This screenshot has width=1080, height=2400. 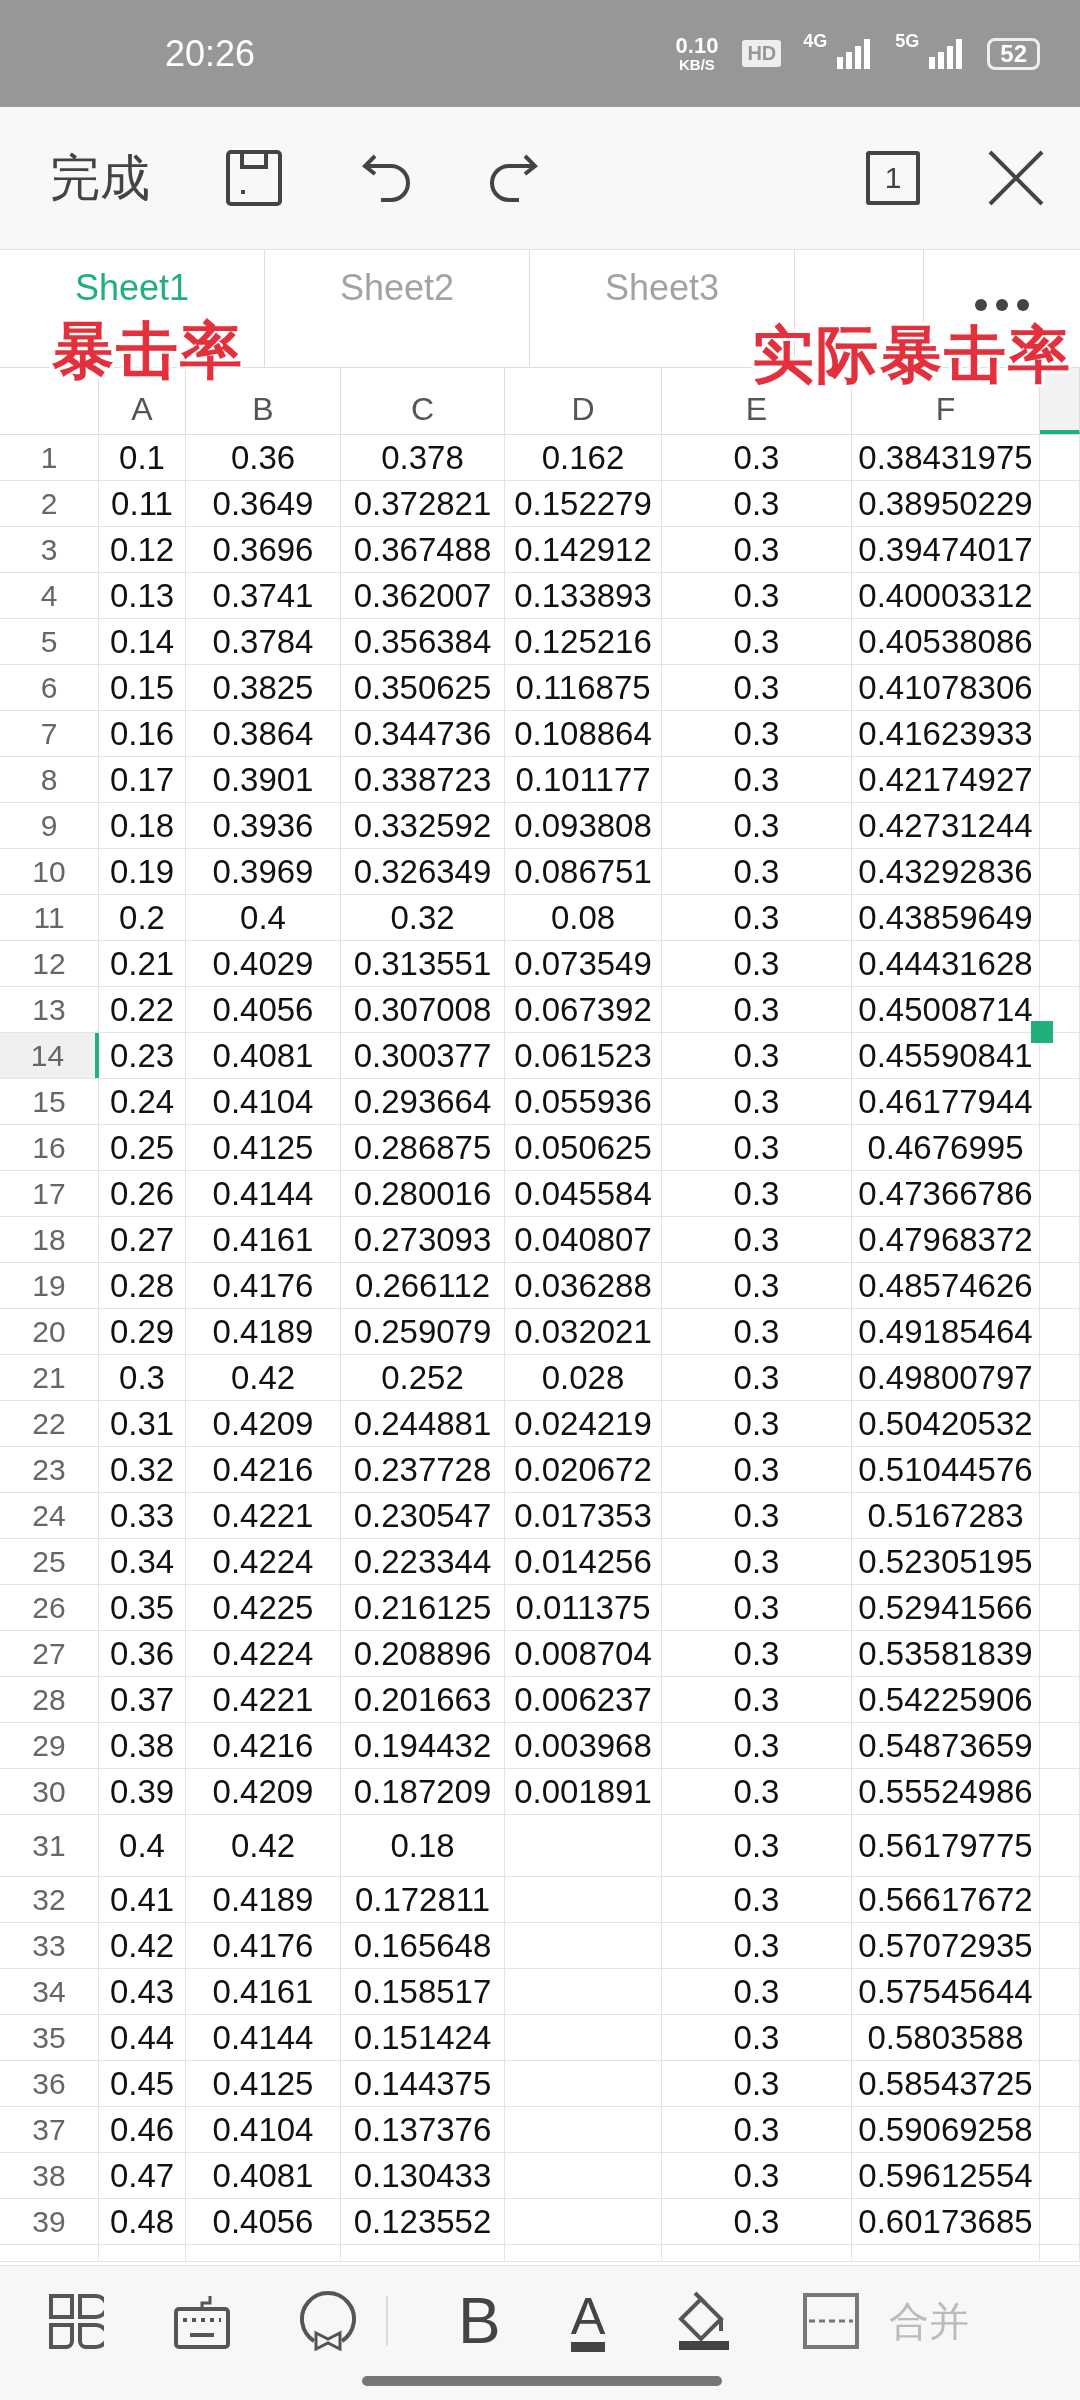 What do you see at coordinates (583, 457) in the screenshot?
I see `table-cell: 0.162` at bounding box center [583, 457].